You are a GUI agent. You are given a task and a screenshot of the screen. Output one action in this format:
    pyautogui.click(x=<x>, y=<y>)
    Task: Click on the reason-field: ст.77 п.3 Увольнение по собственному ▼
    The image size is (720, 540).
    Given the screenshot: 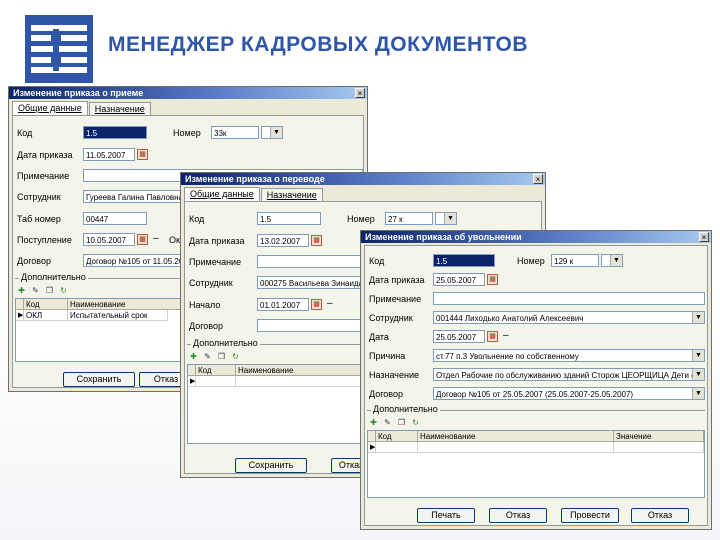 What is the action you would take?
    pyautogui.click(x=569, y=355)
    